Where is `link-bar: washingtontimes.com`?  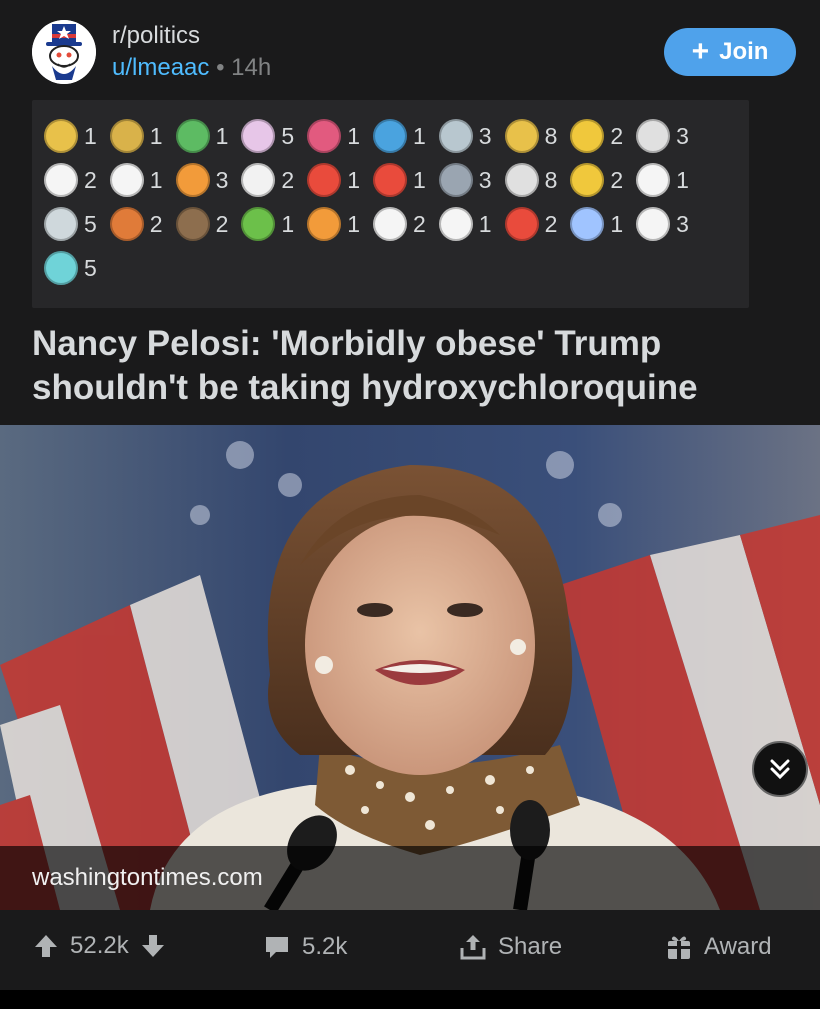
link-bar: washingtontimes.com is located at coordinates (410, 878).